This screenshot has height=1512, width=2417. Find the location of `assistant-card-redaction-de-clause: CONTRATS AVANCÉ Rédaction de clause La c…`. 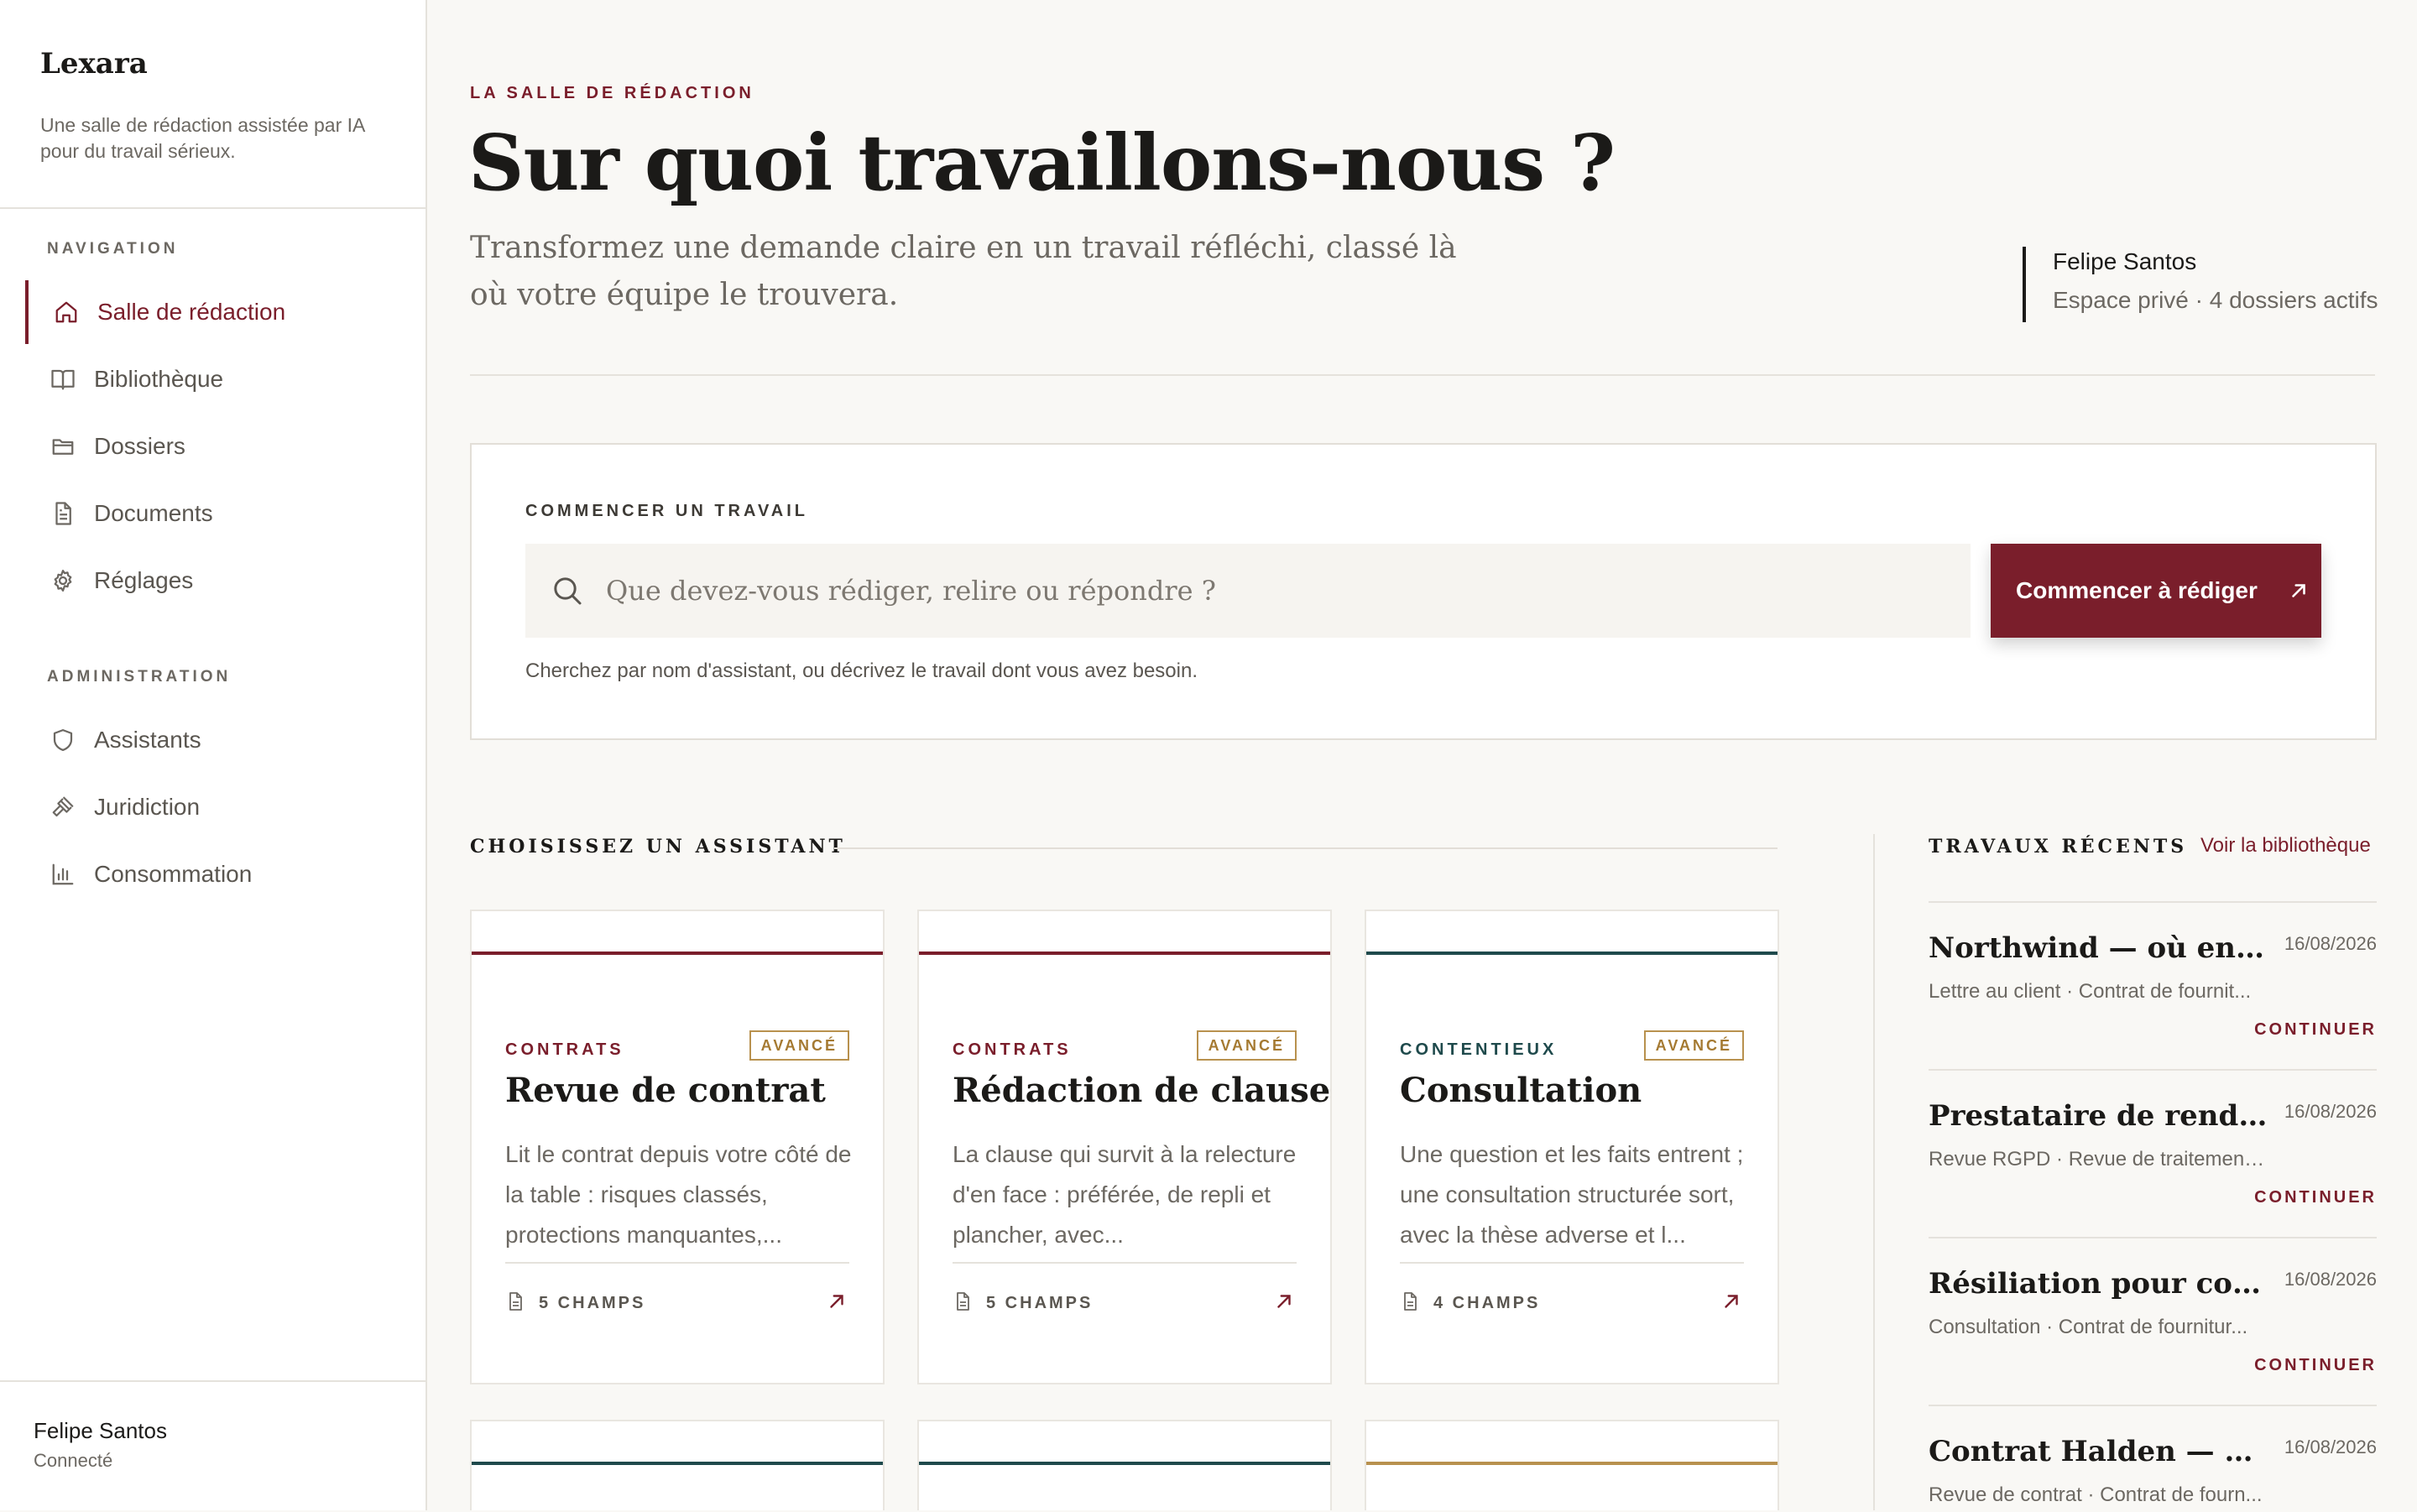

assistant-card-redaction-de-clause: CONTRATS AVANCÉ Rédaction de clause La c… is located at coordinates (1124, 1147).